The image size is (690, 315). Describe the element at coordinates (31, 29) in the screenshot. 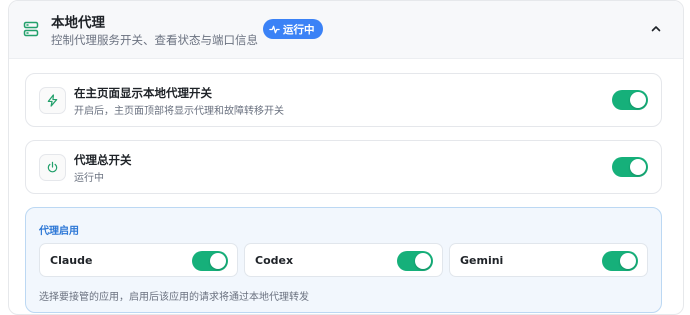

I see `server-icon` at that location.